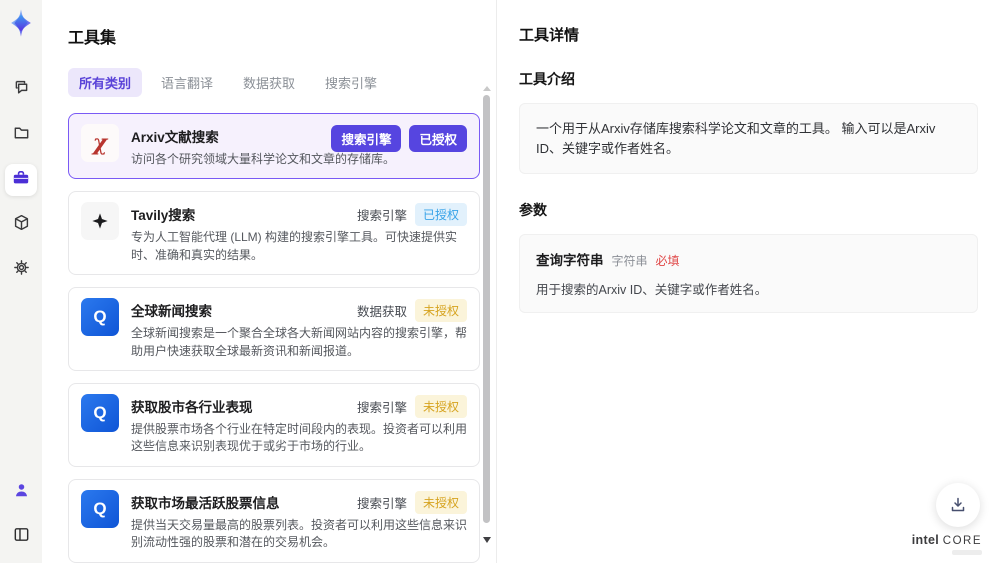  I want to click on cube-icon, so click(21, 225).